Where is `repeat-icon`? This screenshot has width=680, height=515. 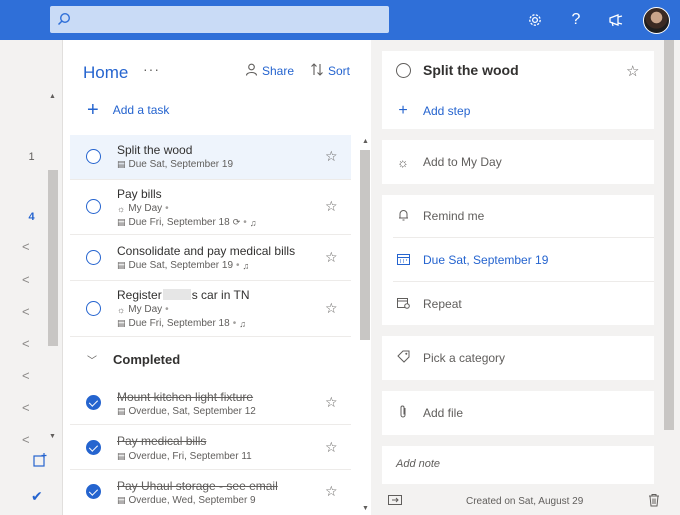 repeat-icon is located at coordinates (403, 304).